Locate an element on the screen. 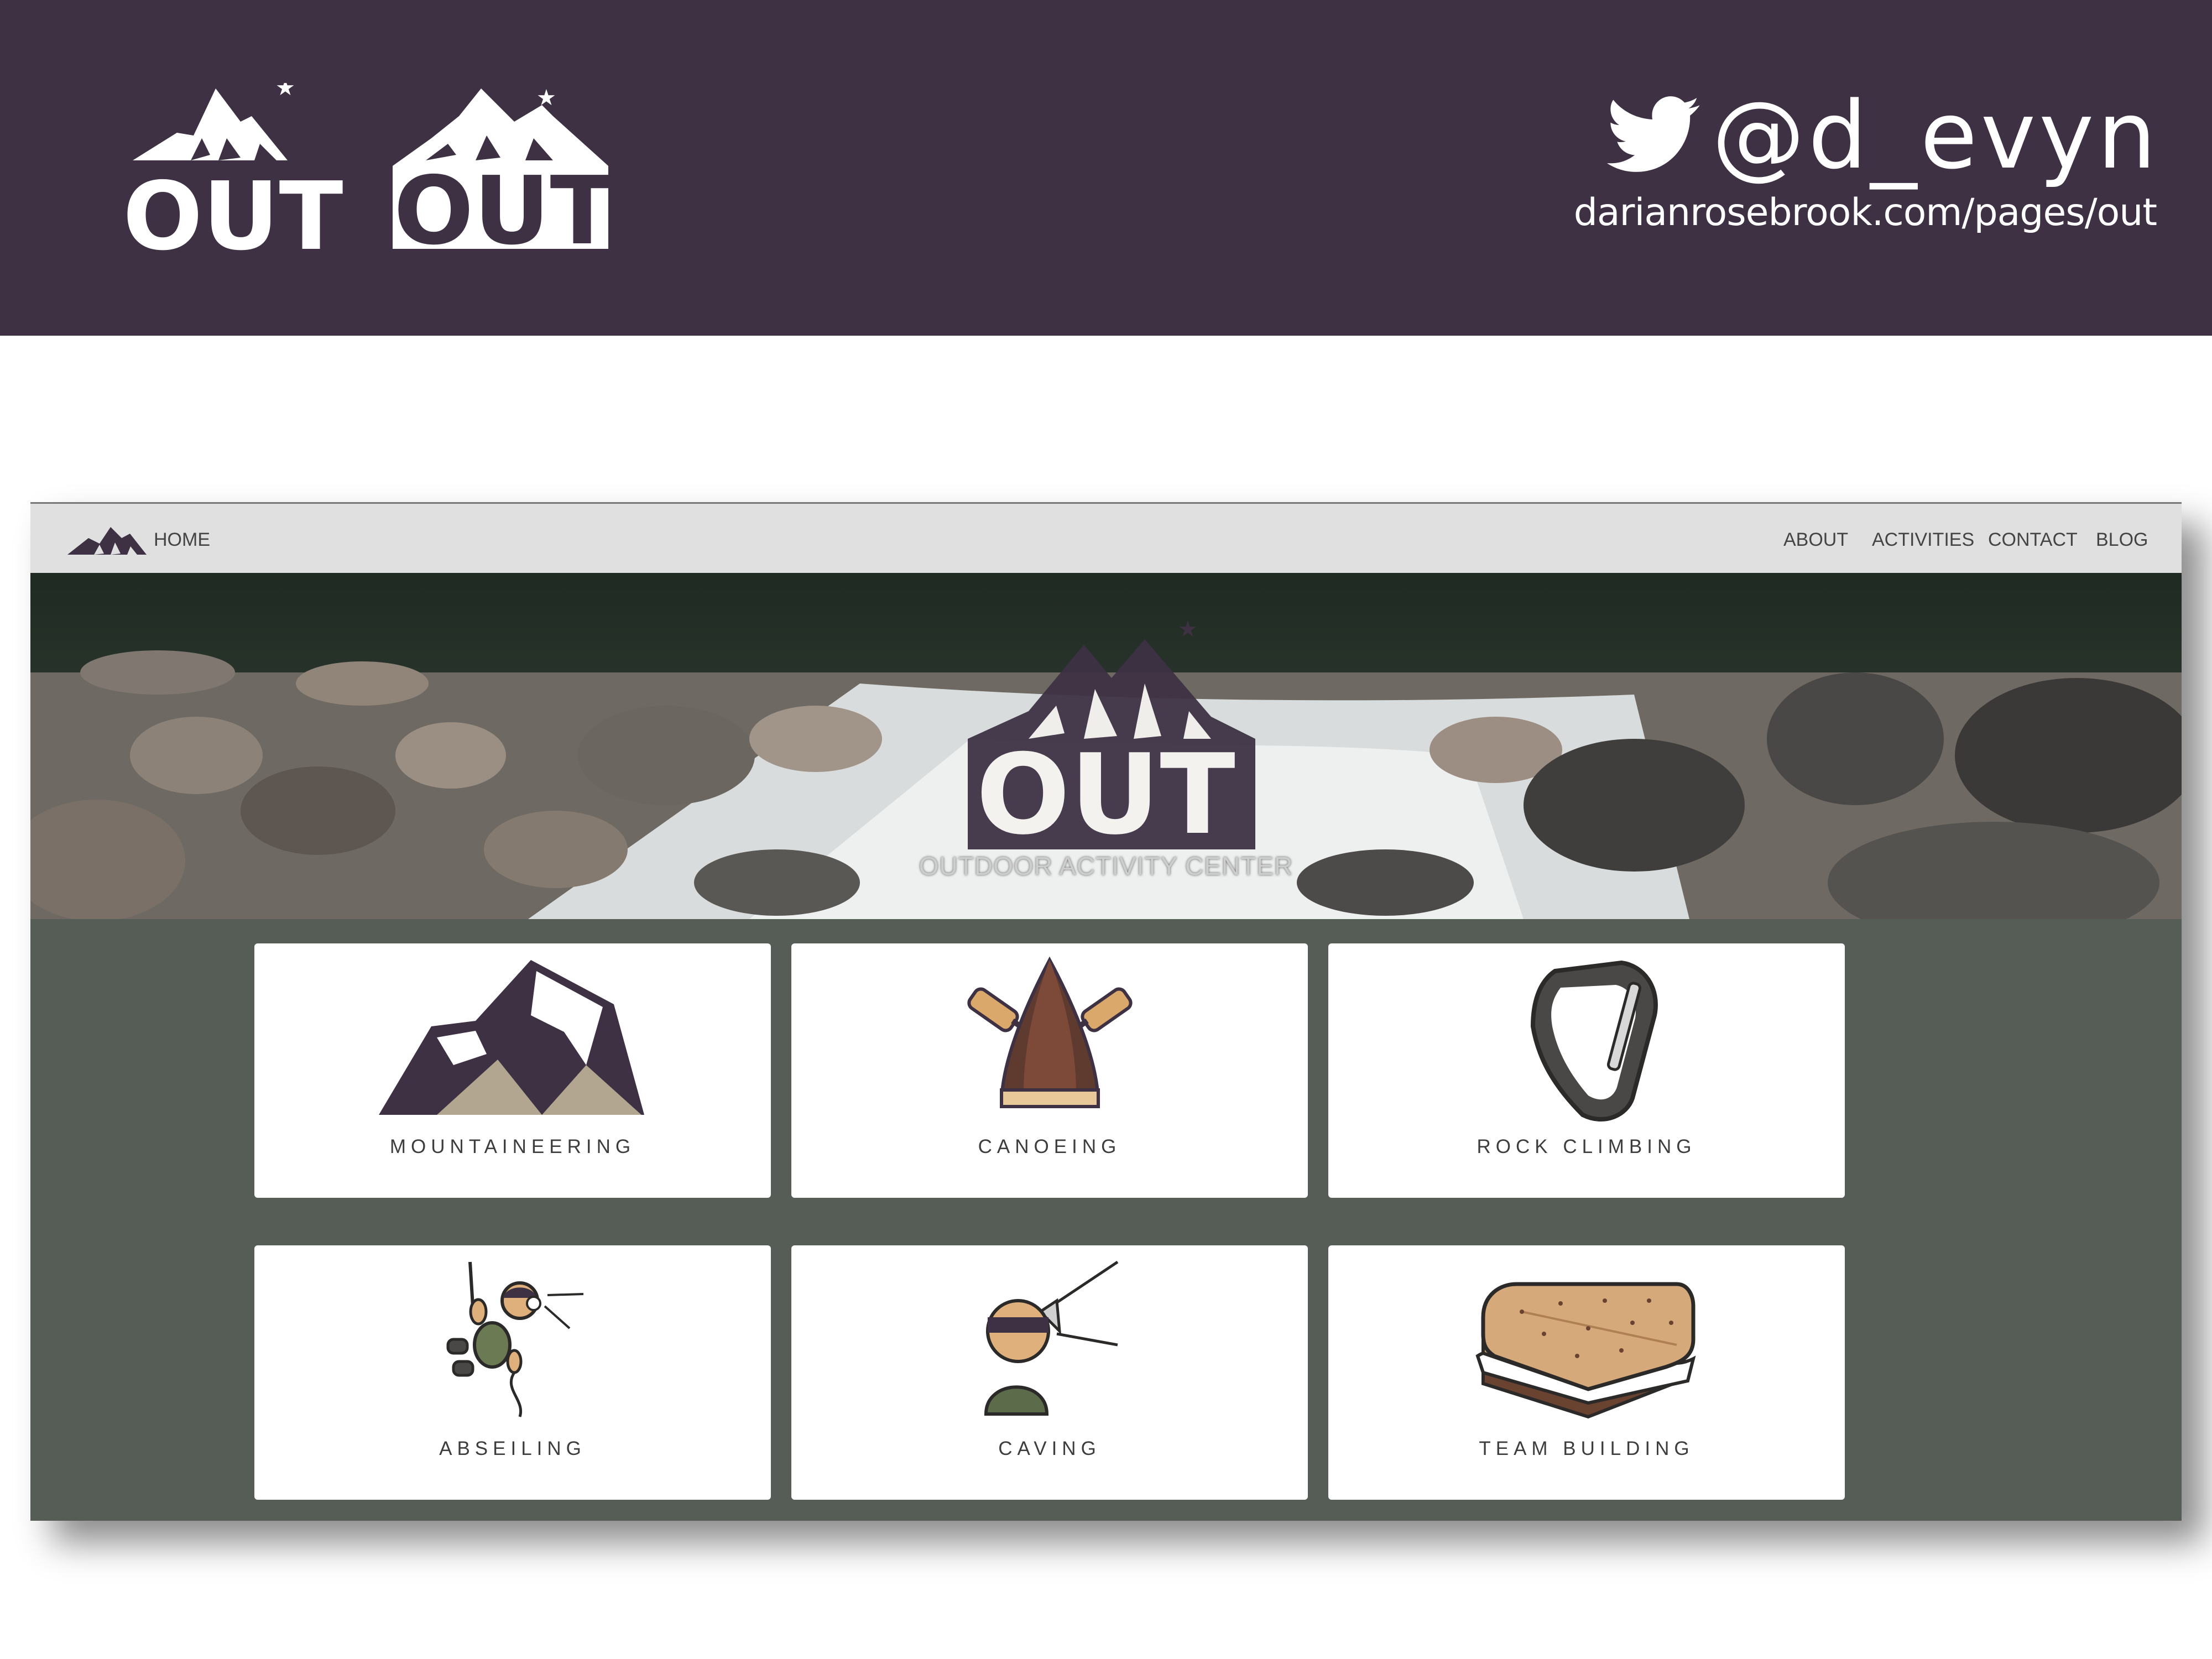 The height and width of the screenshot is (1659, 2212). out-logo-outline: ★ OUT is located at coordinates (233, 171).